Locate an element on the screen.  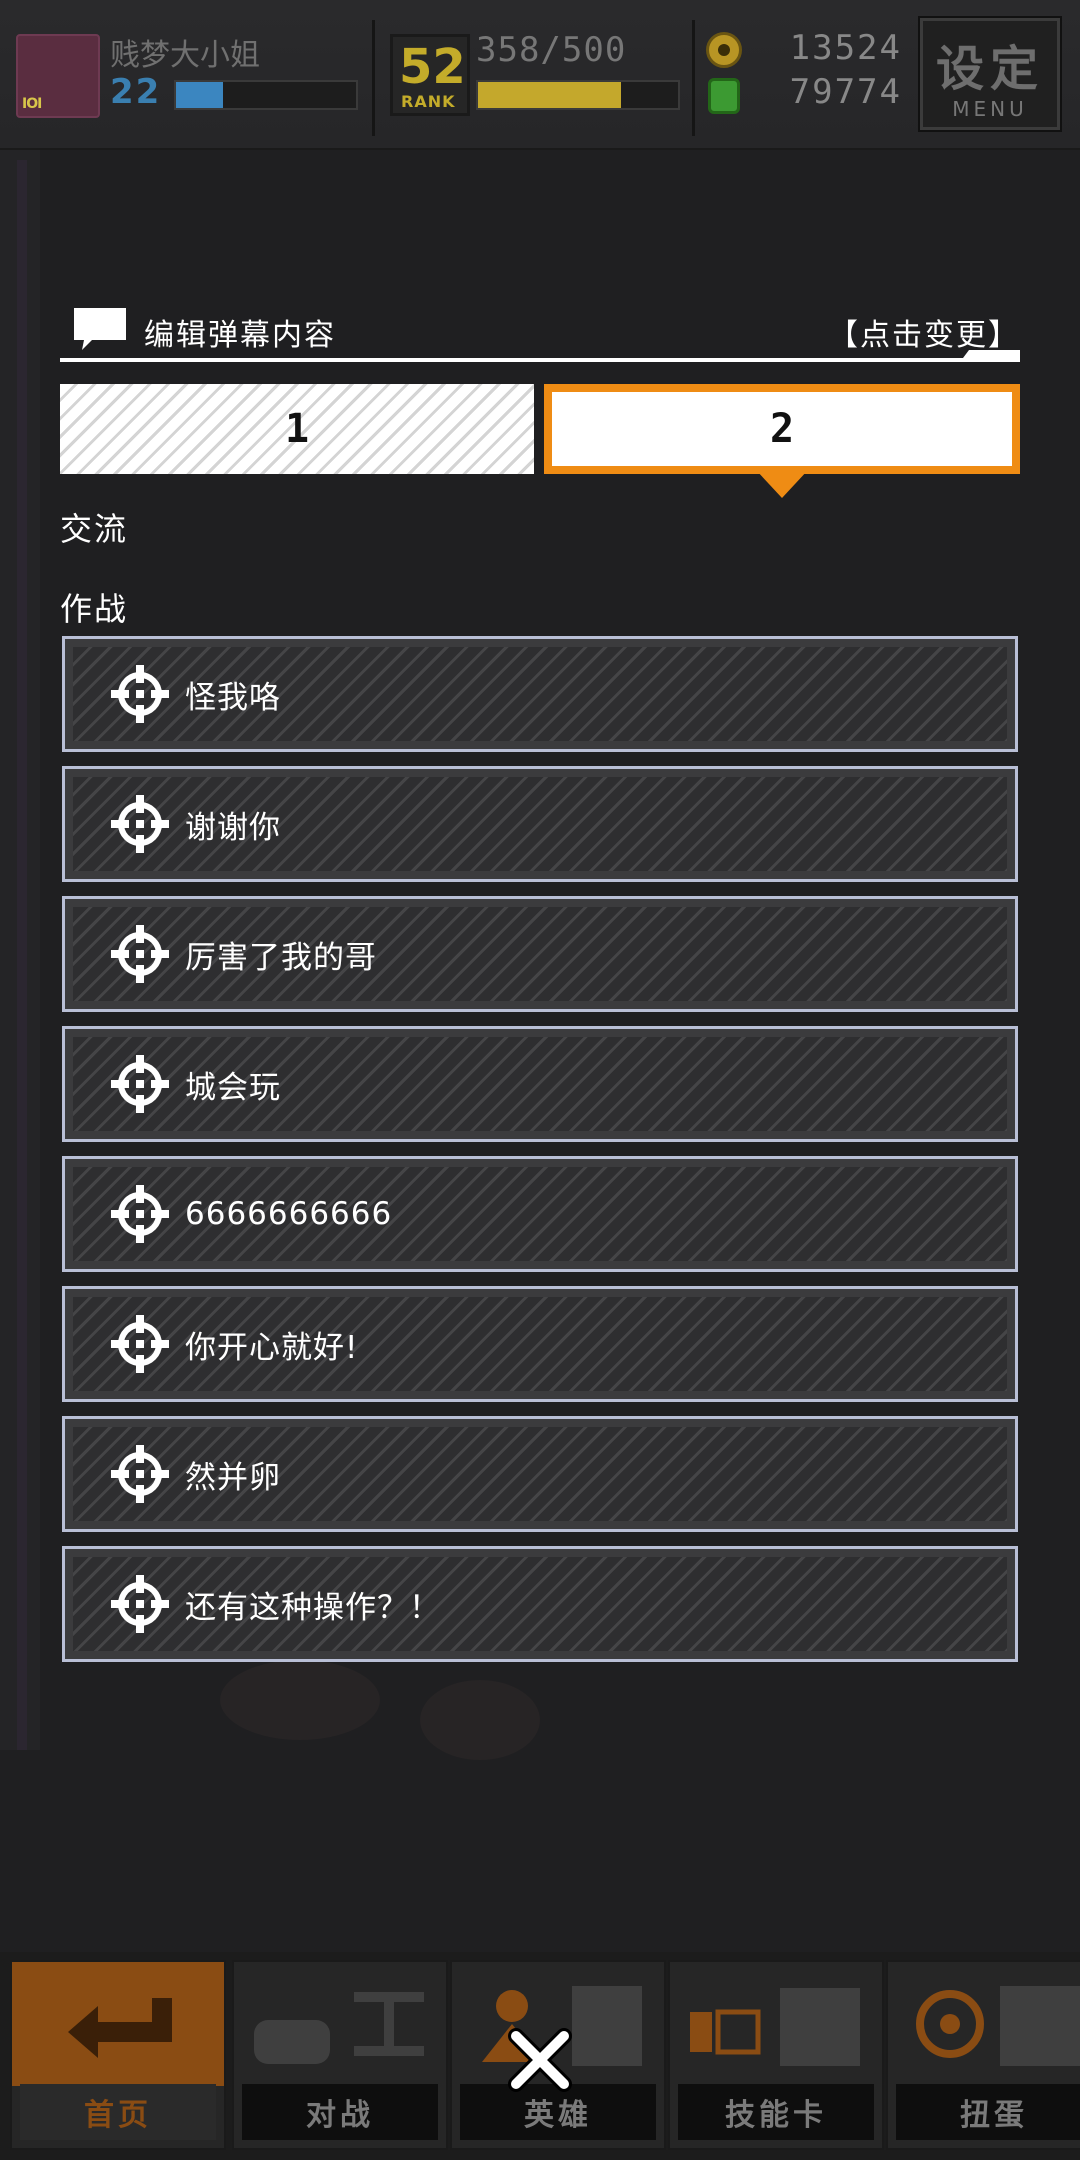
header-underline is located at coordinates (540, 360).